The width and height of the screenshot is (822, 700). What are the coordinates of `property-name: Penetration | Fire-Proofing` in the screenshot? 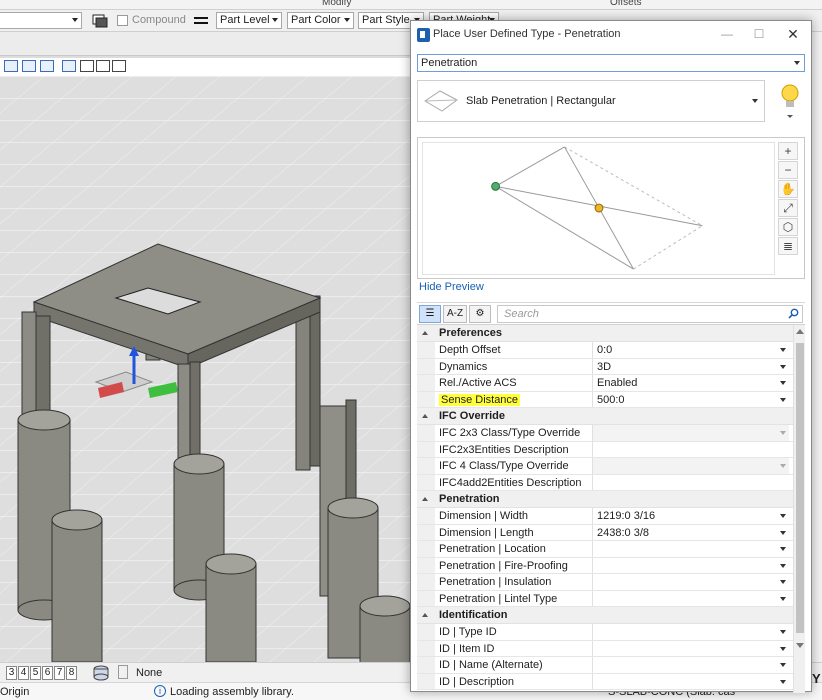 It's located at (514, 565).